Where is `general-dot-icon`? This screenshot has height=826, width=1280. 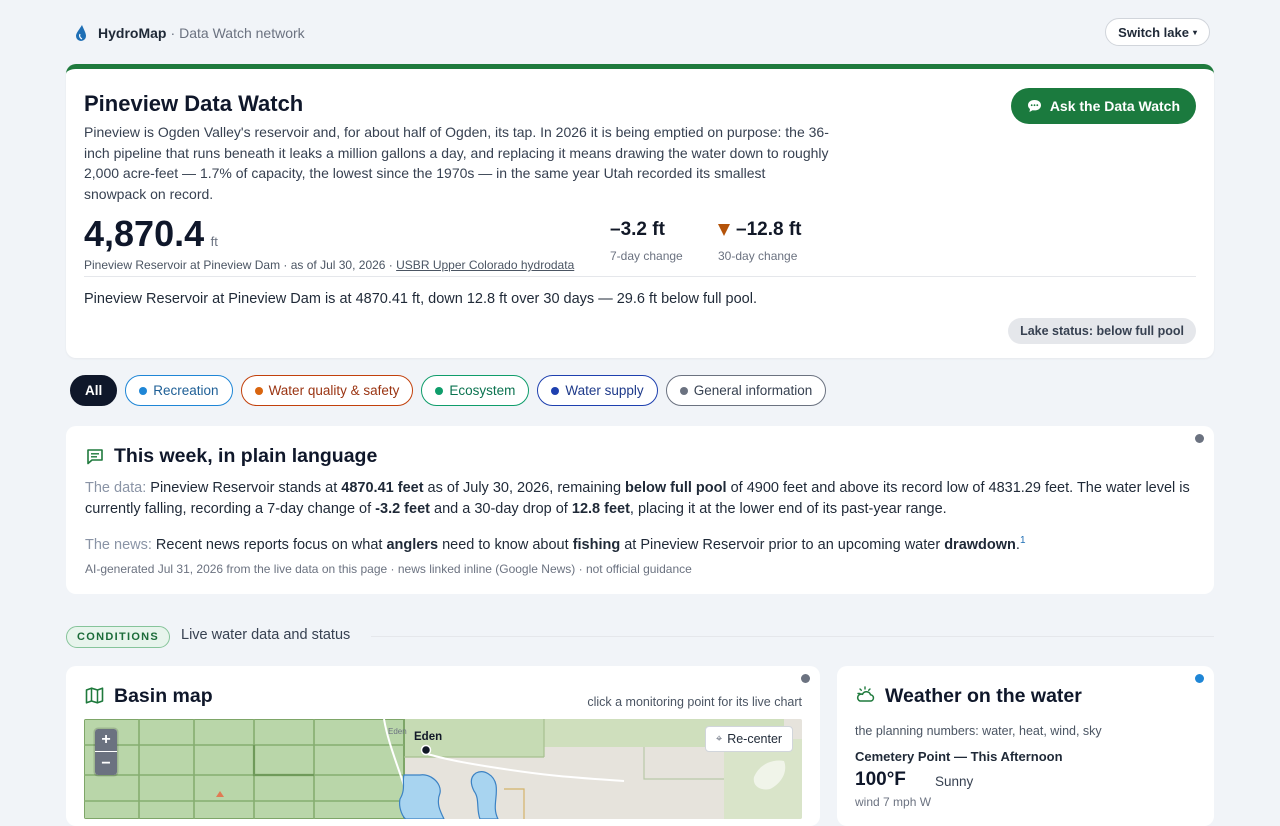
general-dot-icon is located at coordinates (683, 390).